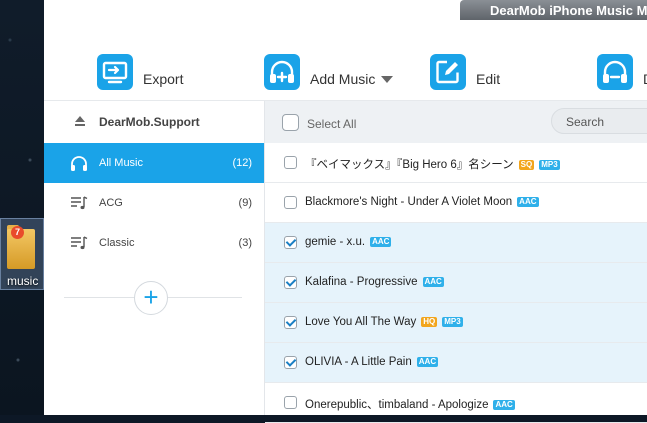 This screenshot has width=647, height=423. I want to click on device-name: DearMob.Support, so click(149, 122).